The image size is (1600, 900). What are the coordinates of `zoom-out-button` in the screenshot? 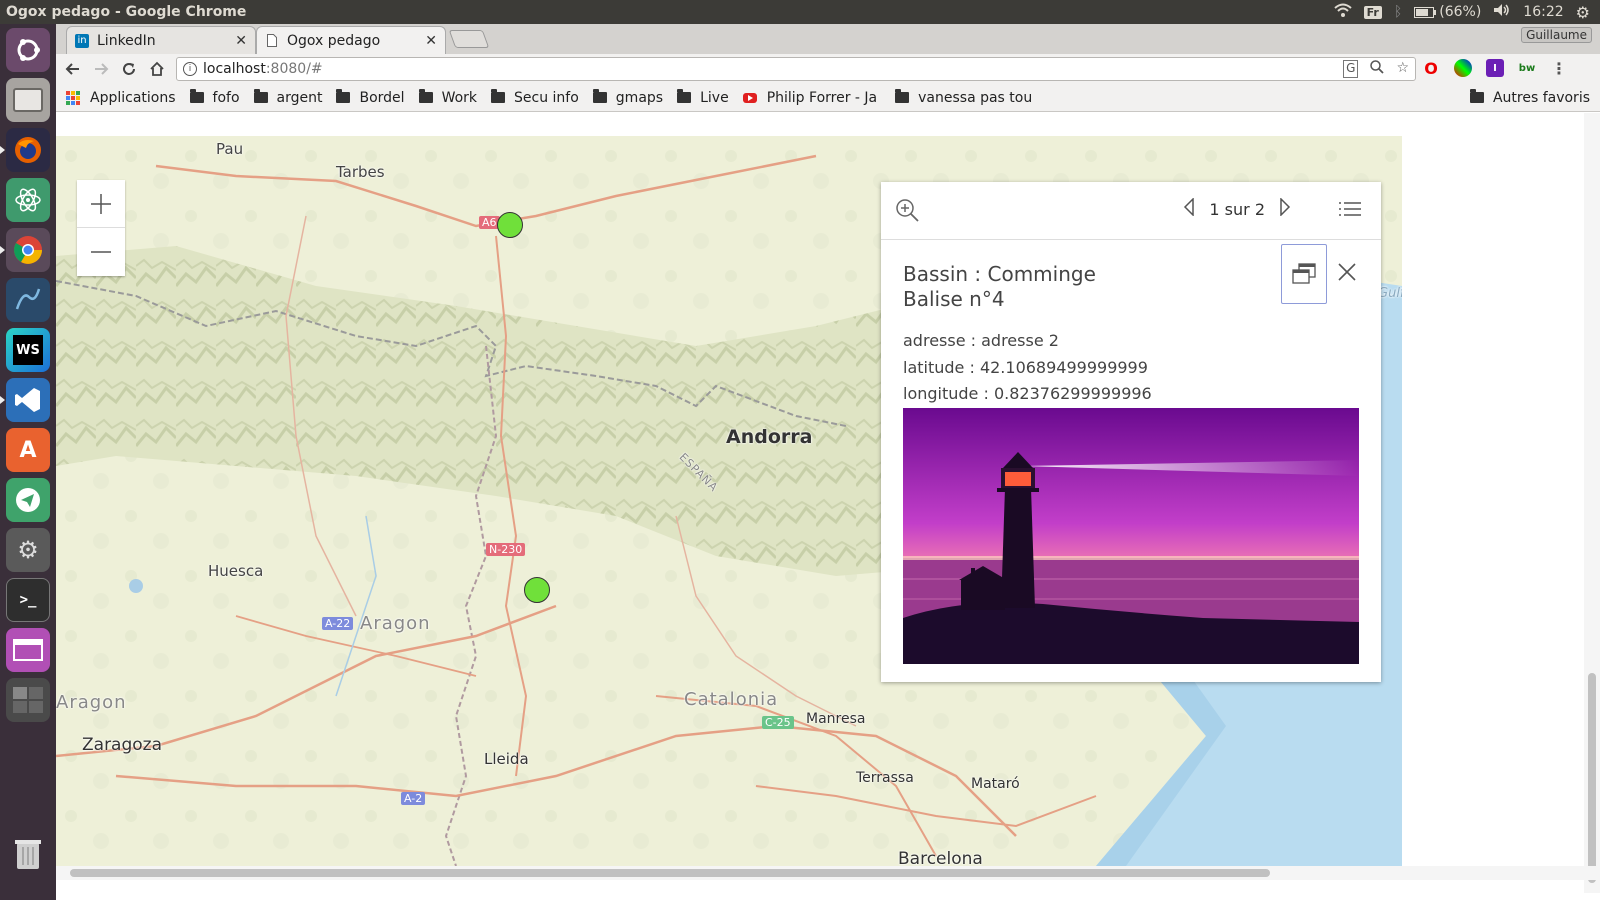 It's located at (101, 252).